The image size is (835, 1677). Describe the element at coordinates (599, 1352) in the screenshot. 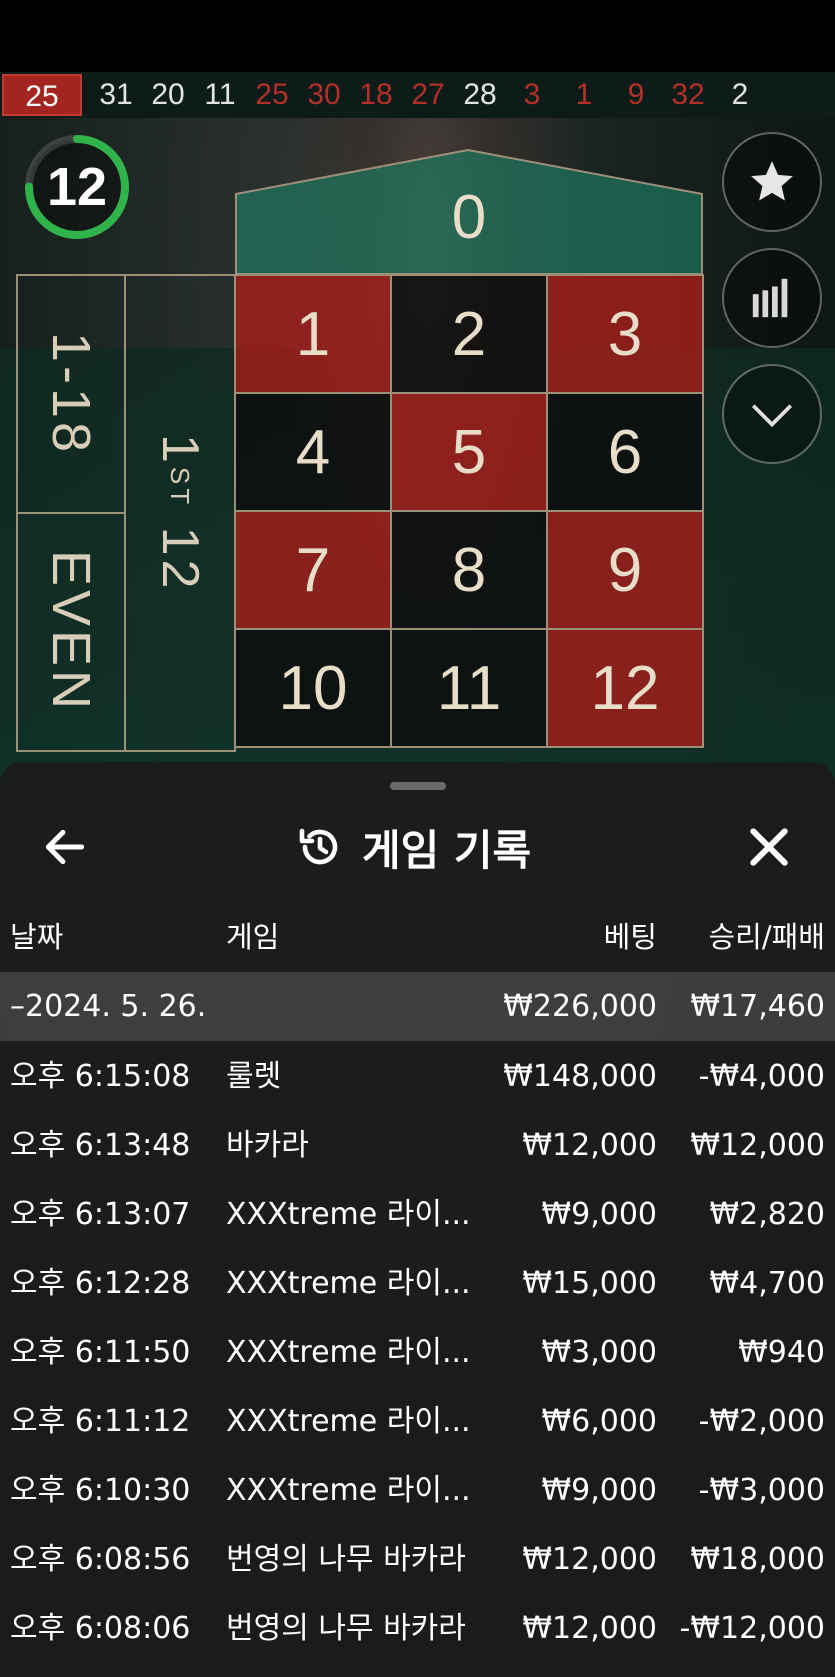

I see `row-bet: ₩3,000` at that location.